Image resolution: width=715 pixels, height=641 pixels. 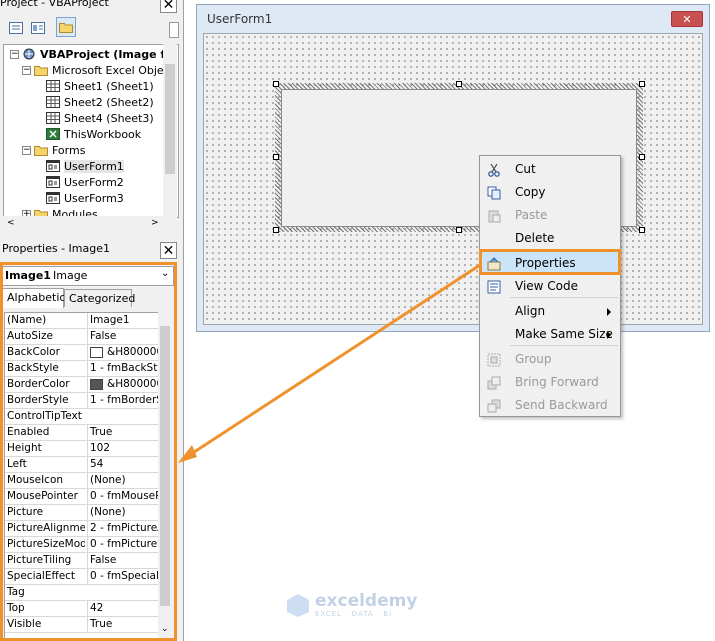 What do you see at coordinates (82, 545) in the screenshot?
I see `property-row: PictureSizeMode 0 - fmPictureSi` at bounding box center [82, 545].